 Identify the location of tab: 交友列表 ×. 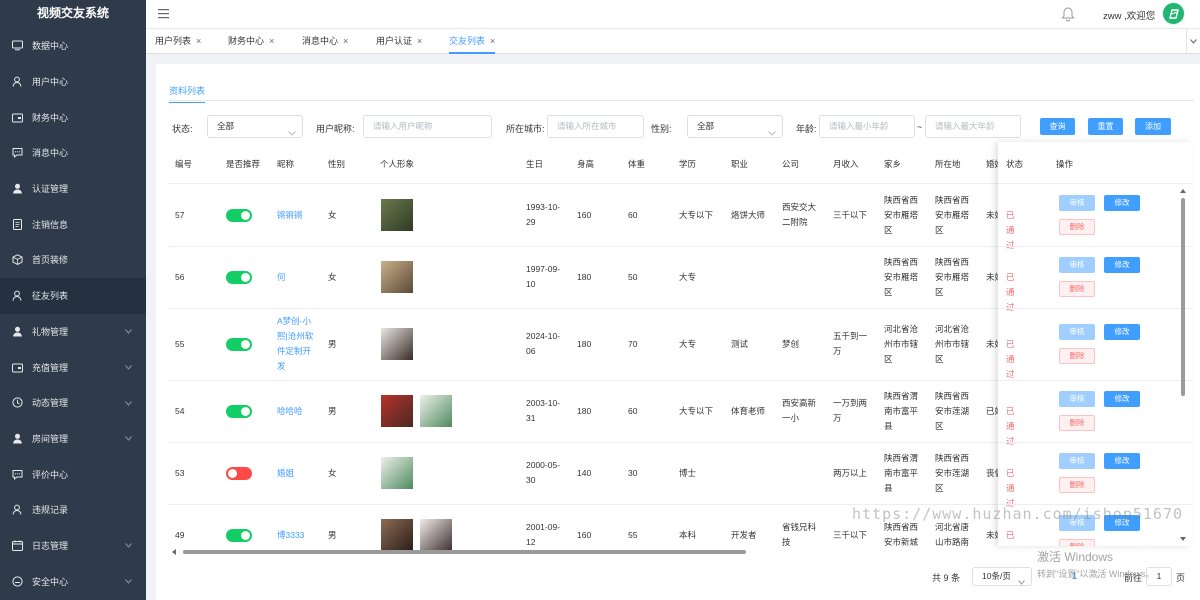
(472, 41).